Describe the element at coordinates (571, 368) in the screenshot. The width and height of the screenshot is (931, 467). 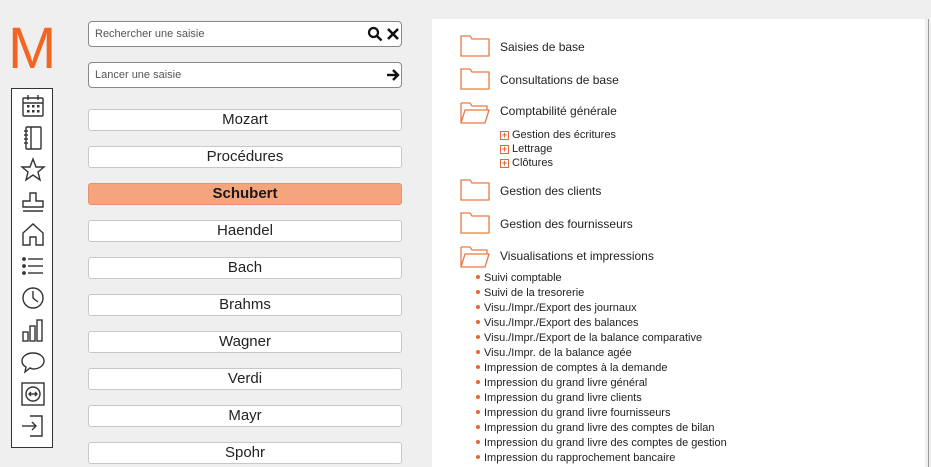
I see `menu-link: Impression de comptes à la demande` at that location.